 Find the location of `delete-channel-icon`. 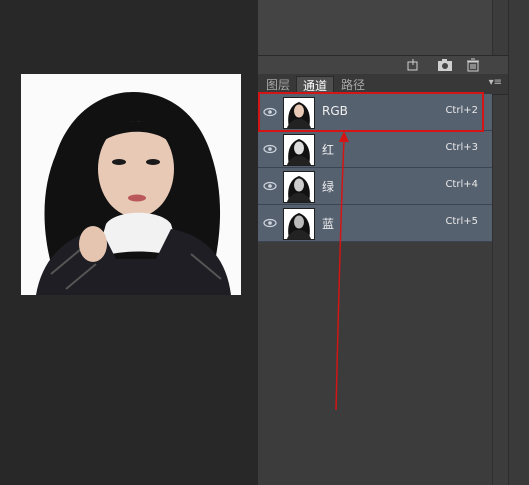

delete-channel-icon is located at coordinates (473, 65).